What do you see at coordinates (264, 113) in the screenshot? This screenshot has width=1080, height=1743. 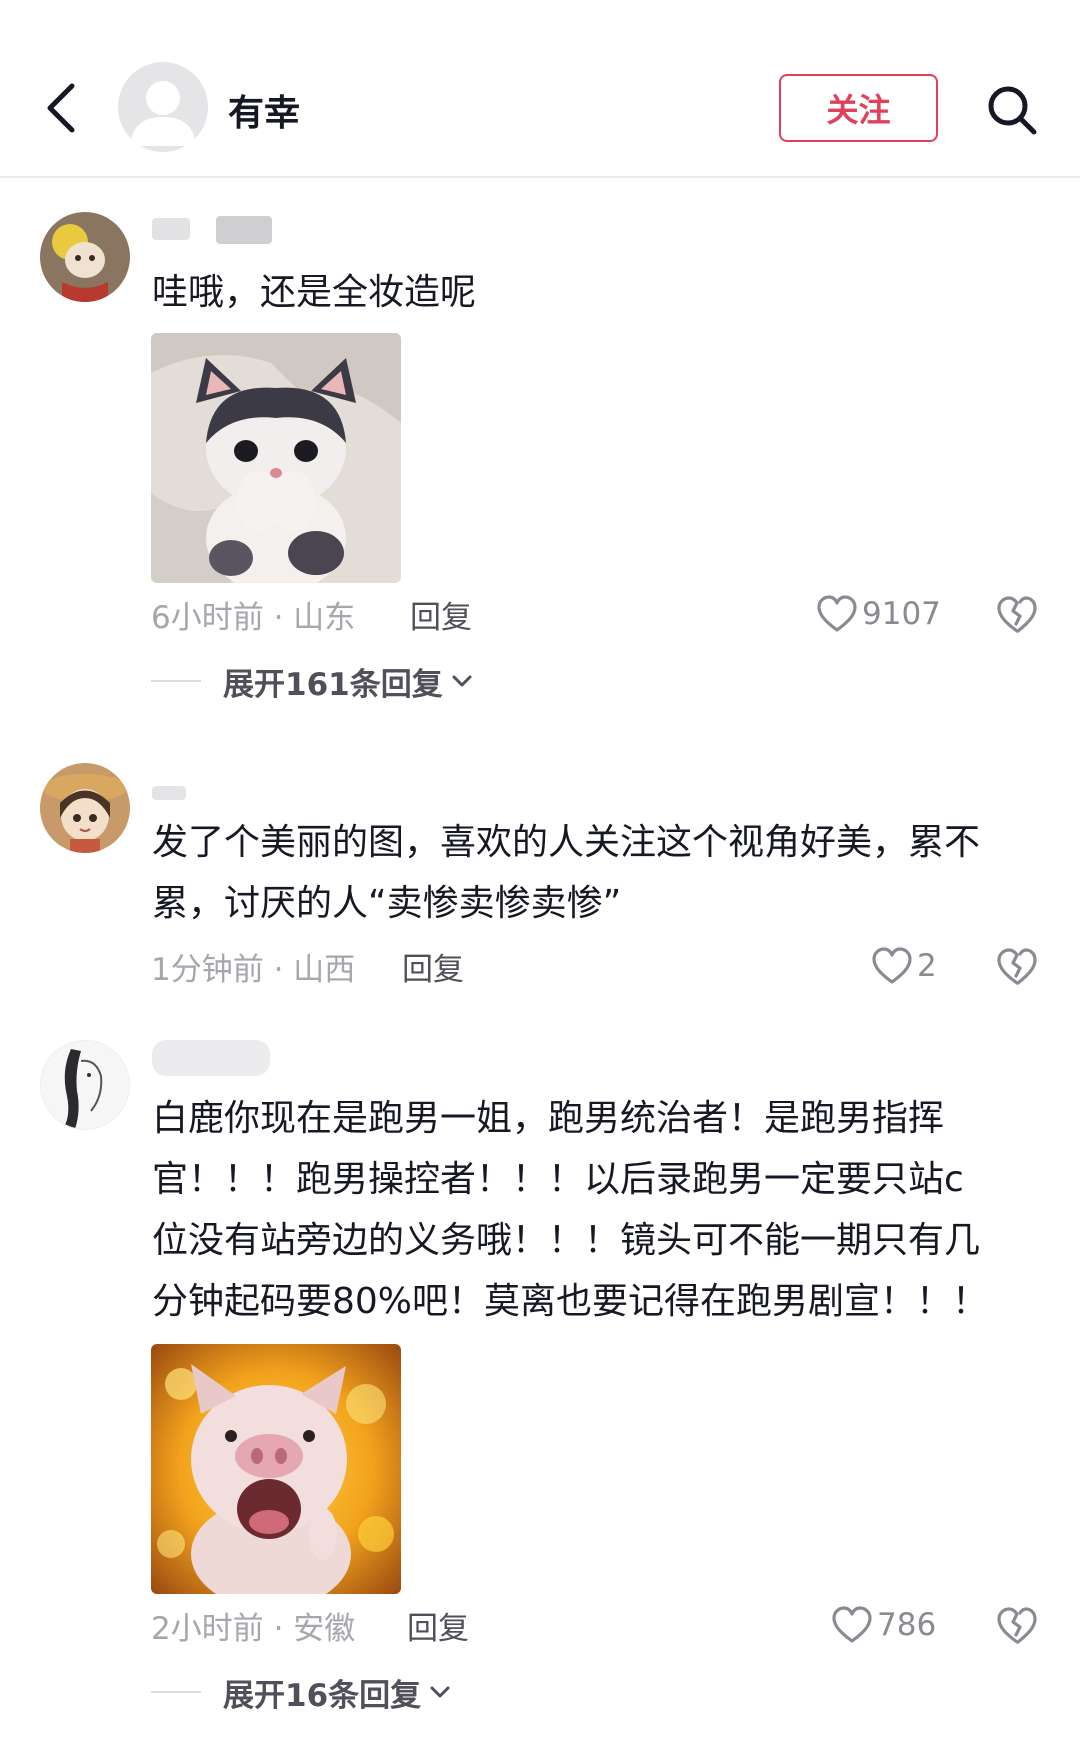 I see `page-title: 有幸` at bounding box center [264, 113].